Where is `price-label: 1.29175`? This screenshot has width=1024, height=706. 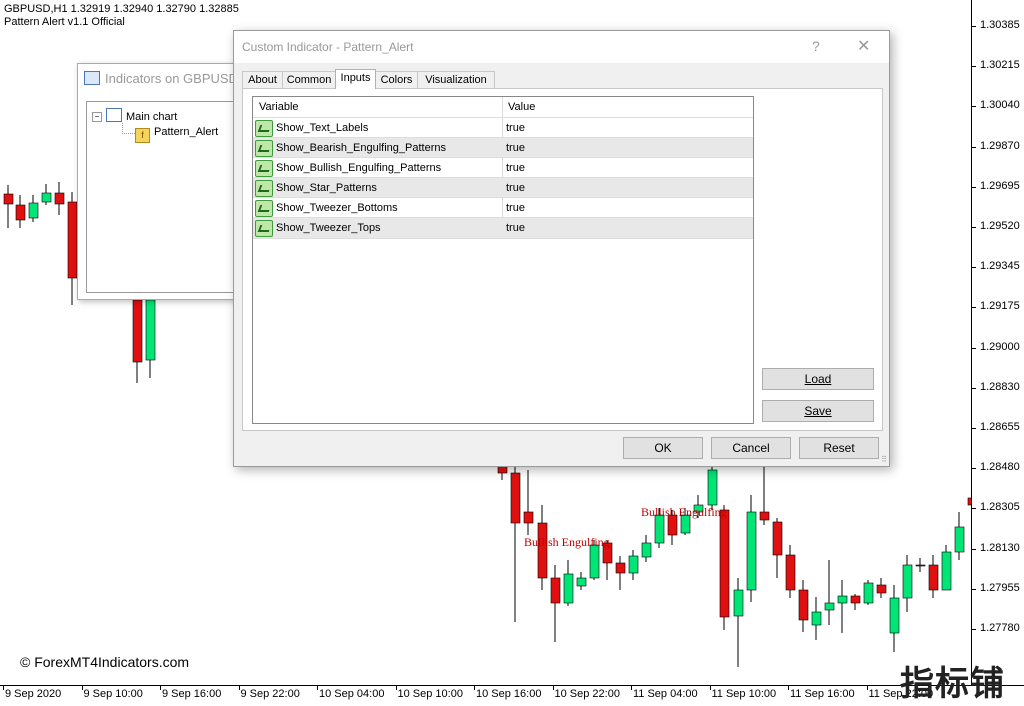
price-label: 1.29175 is located at coordinates (1000, 306).